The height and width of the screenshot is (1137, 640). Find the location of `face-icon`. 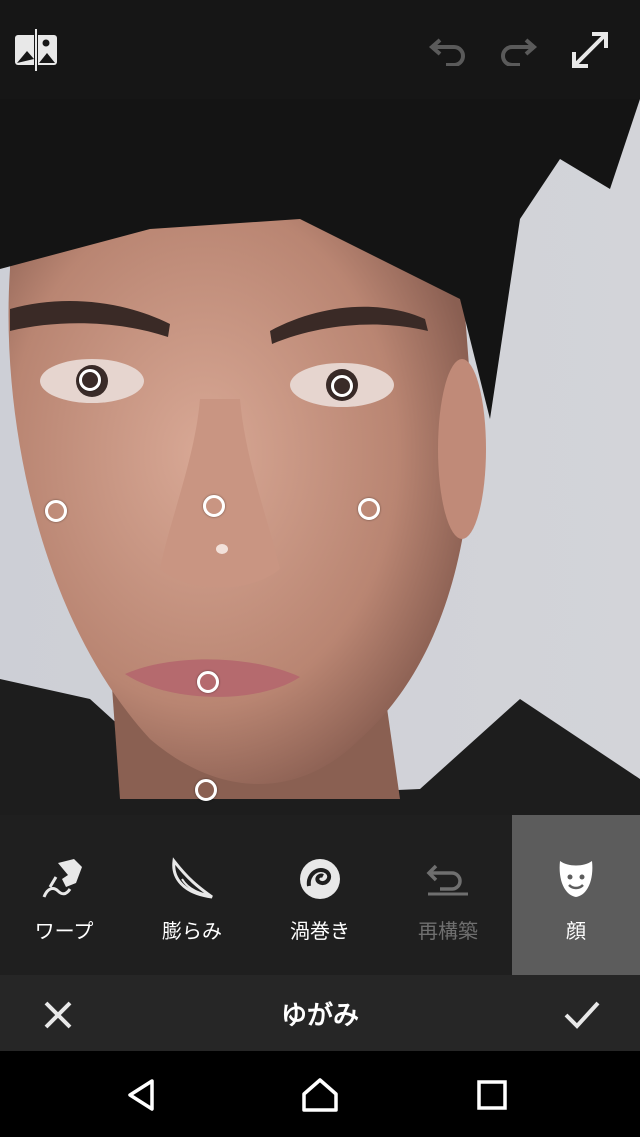

face-icon is located at coordinates (576, 879).